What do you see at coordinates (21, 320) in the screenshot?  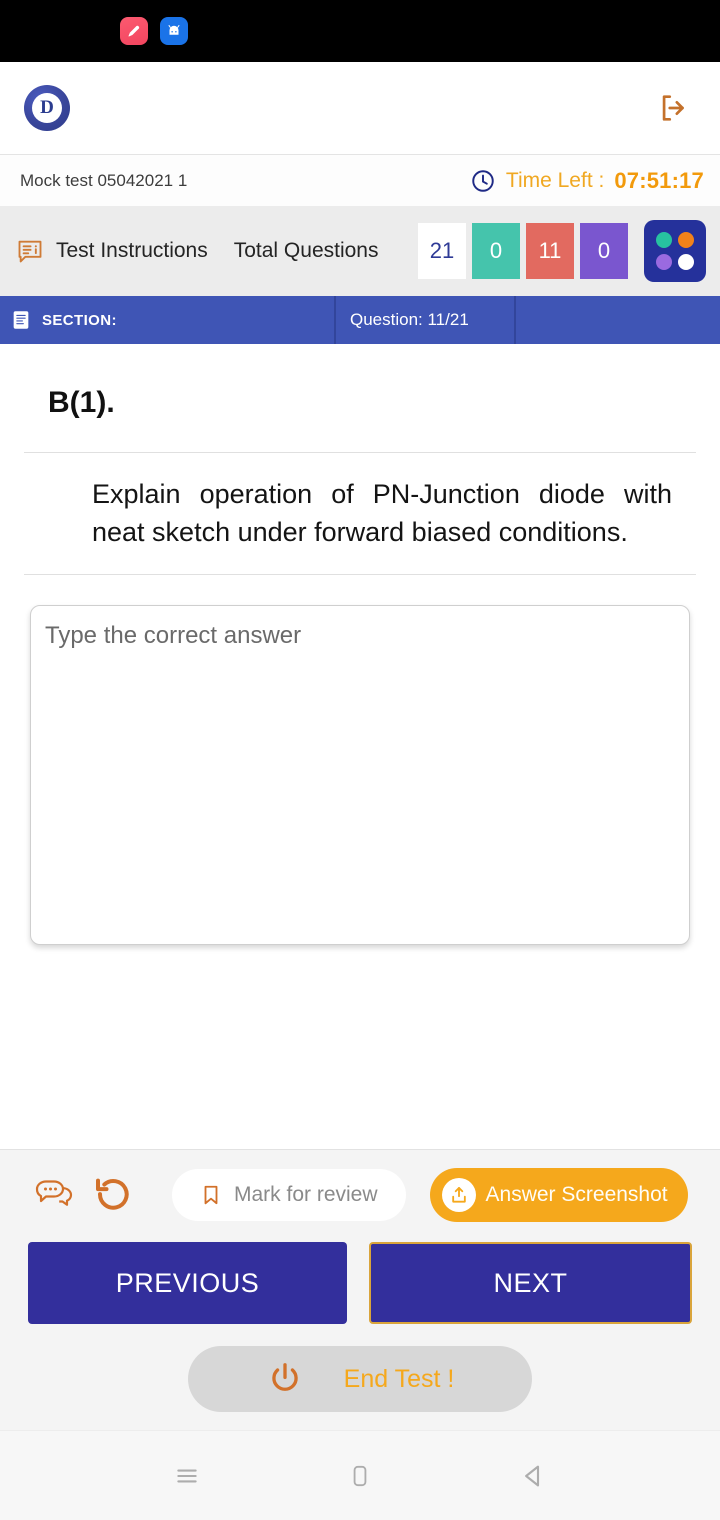 I see `section-document-icon` at bounding box center [21, 320].